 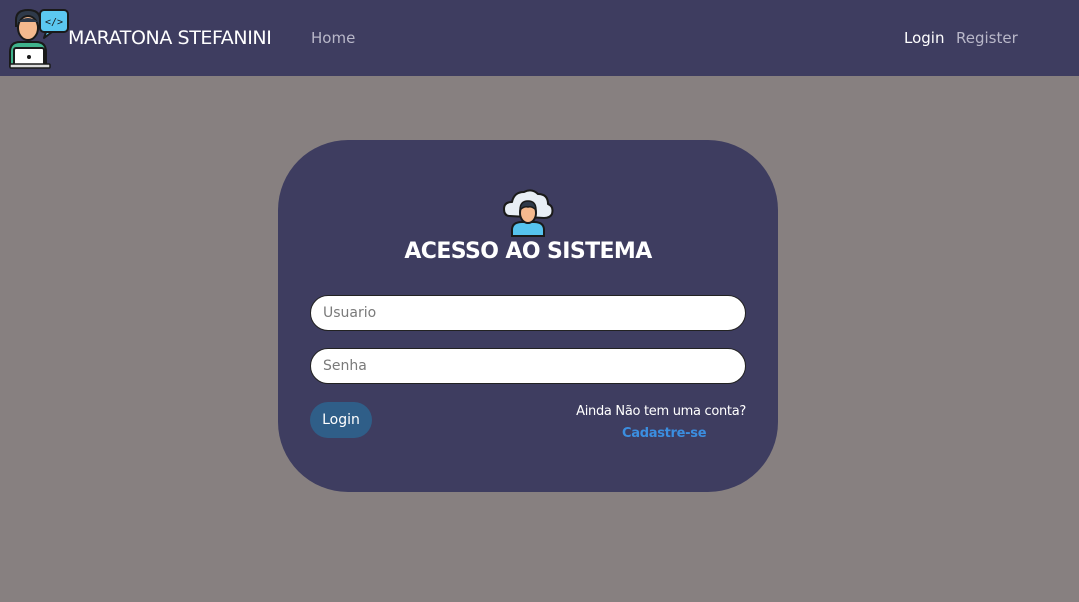 What do you see at coordinates (528, 366) in the screenshot?
I see `password-input` at bounding box center [528, 366].